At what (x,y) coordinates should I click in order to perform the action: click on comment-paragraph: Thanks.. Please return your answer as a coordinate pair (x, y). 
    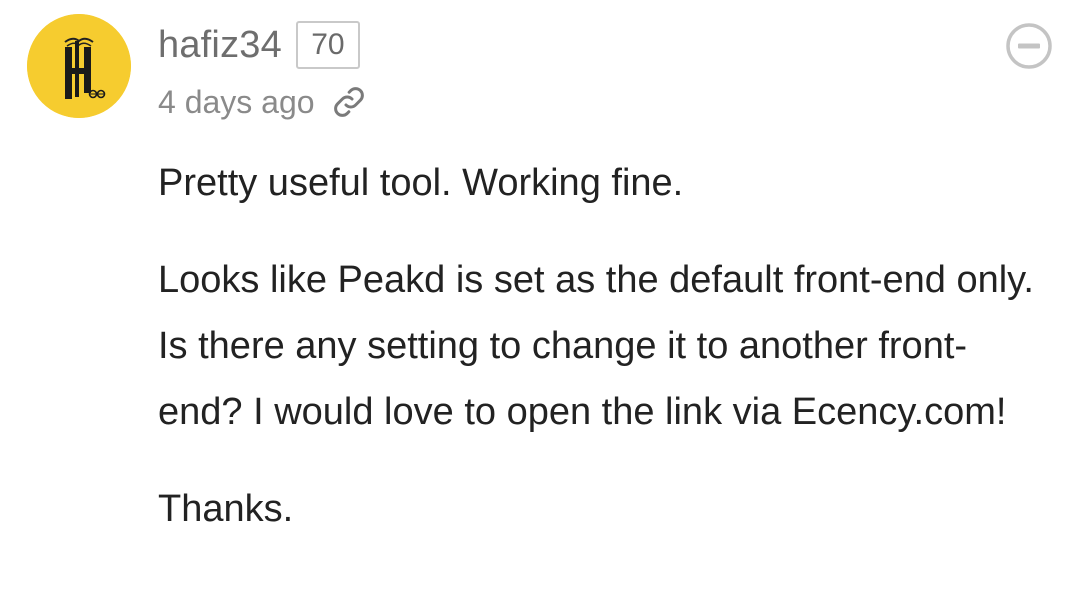
    Looking at the image, I should click on (226, 509).